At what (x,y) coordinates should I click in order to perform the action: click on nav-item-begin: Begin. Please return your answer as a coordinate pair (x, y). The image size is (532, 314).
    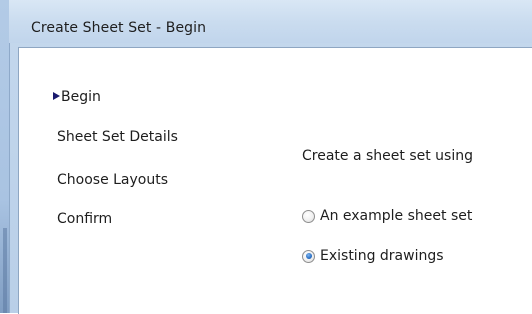
    Looking at the image, I should click on (77, 97).